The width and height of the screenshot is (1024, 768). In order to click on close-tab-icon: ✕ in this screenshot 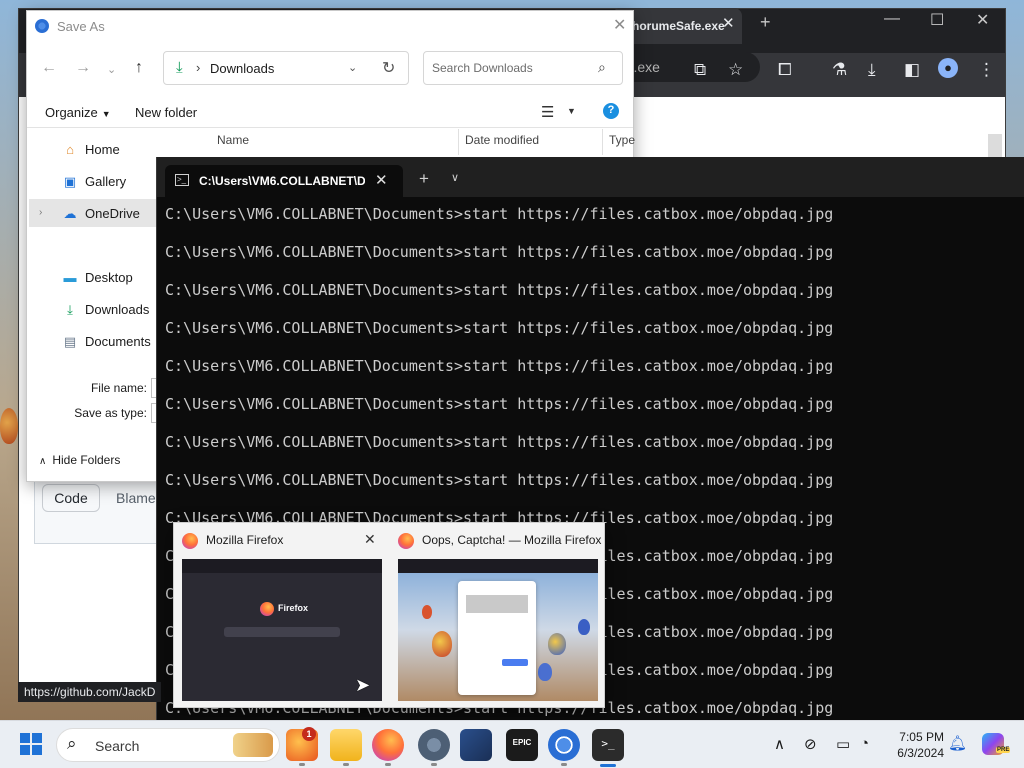, I will do `click(381, 180)`.